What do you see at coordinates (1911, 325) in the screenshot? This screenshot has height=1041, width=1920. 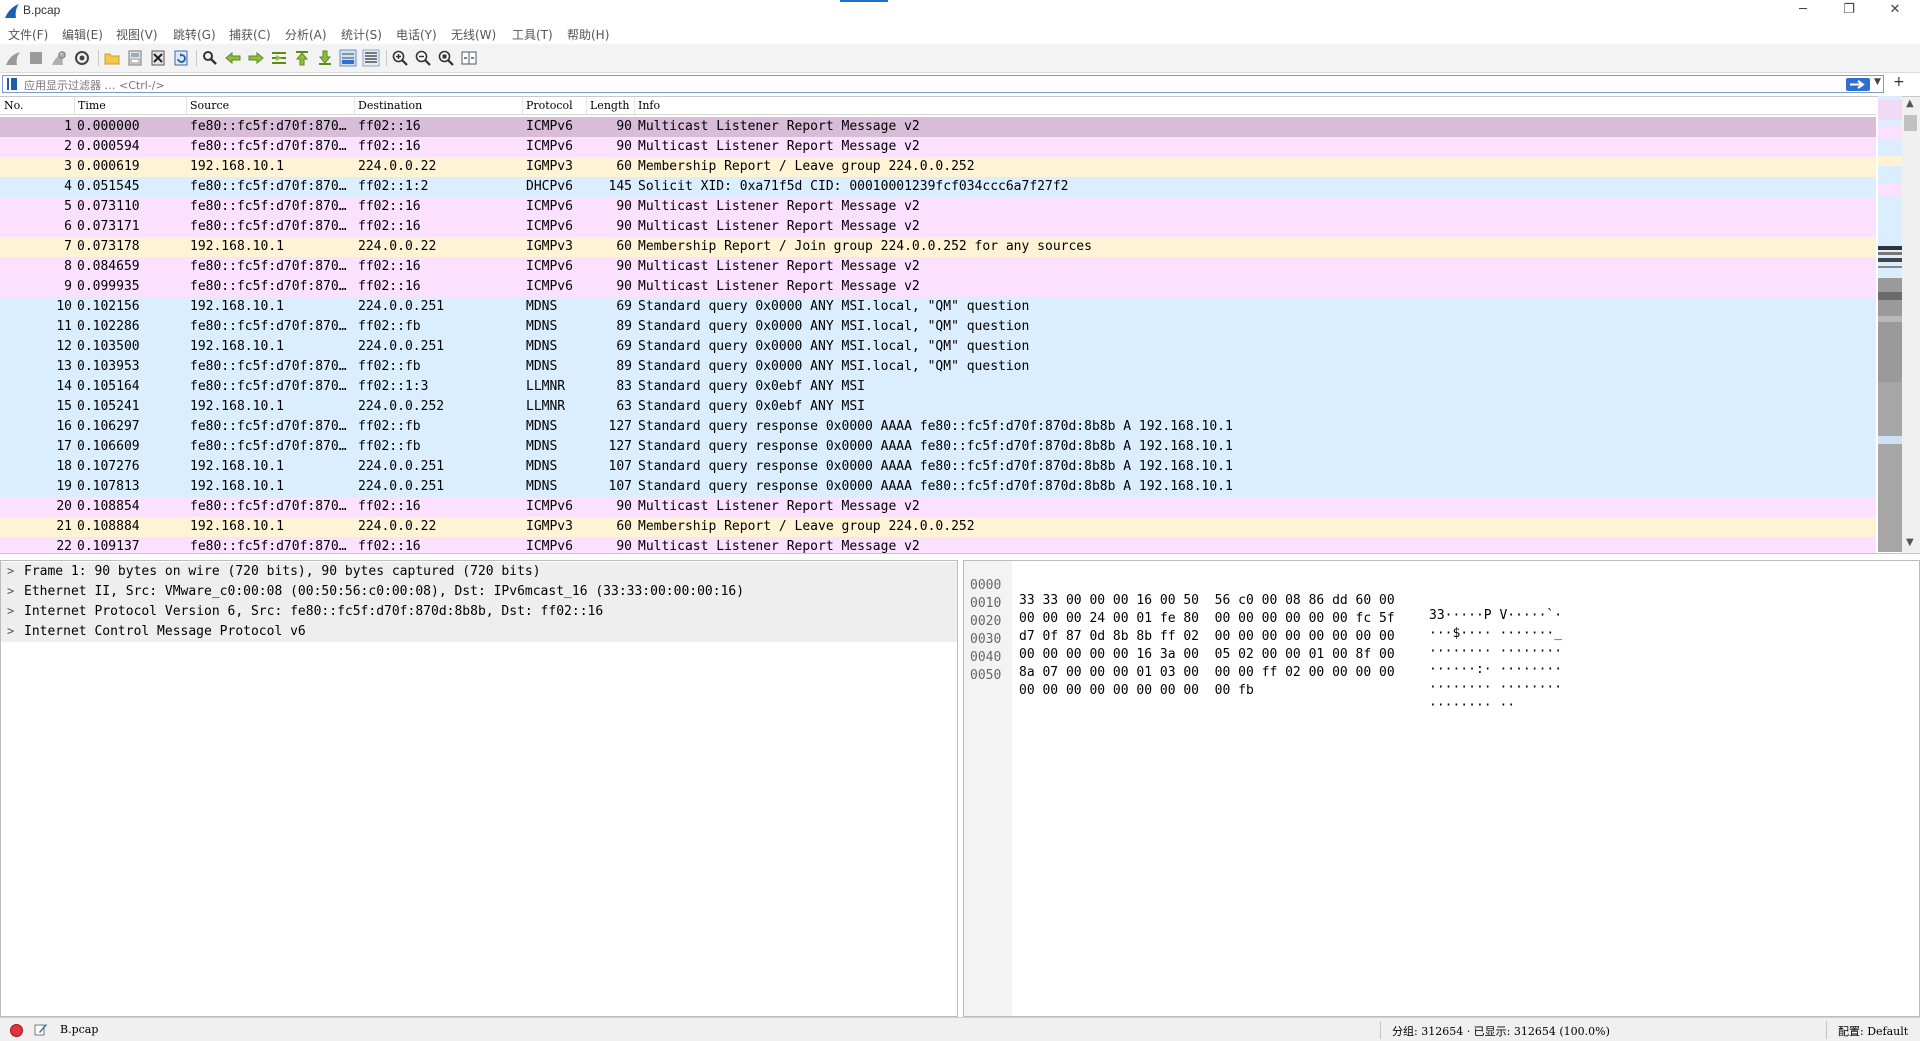 I see `packet-list-scrollbar: ▲ ▼` at bounding box center [1911, 325].